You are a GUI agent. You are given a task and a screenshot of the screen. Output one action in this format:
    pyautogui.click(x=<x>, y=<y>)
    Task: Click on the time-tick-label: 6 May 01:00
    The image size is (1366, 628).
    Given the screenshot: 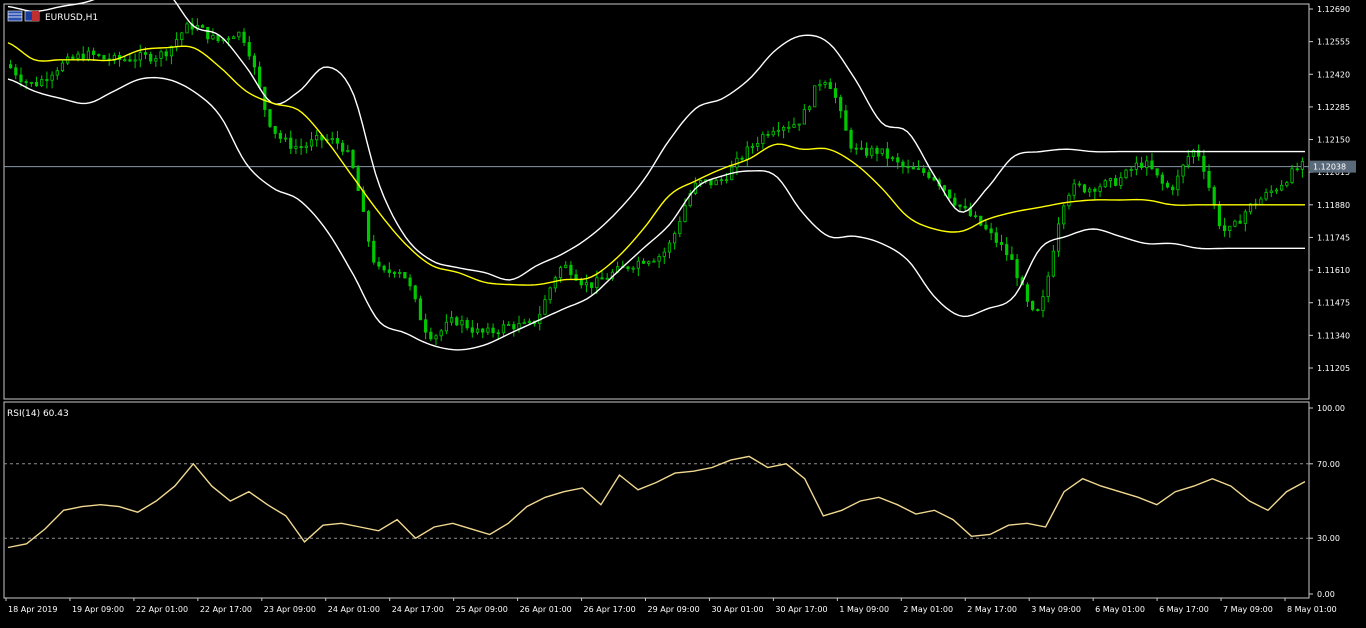 What is the action you would take?
    pyautogui.click(x=1120, y=609)
    